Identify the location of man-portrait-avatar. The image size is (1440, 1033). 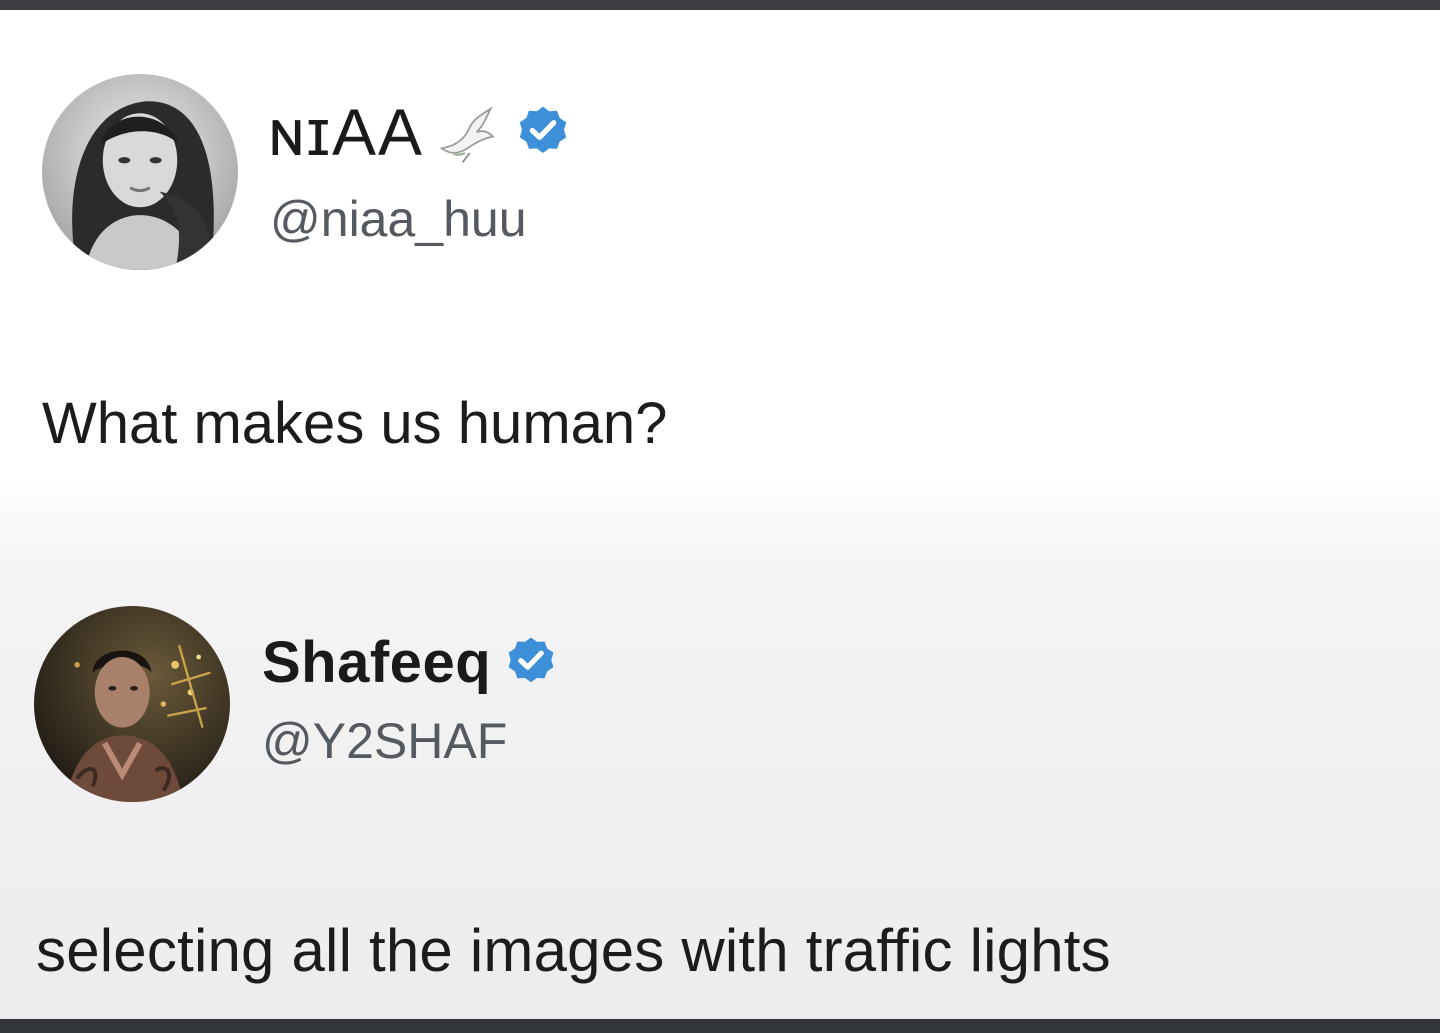
(132, 704).